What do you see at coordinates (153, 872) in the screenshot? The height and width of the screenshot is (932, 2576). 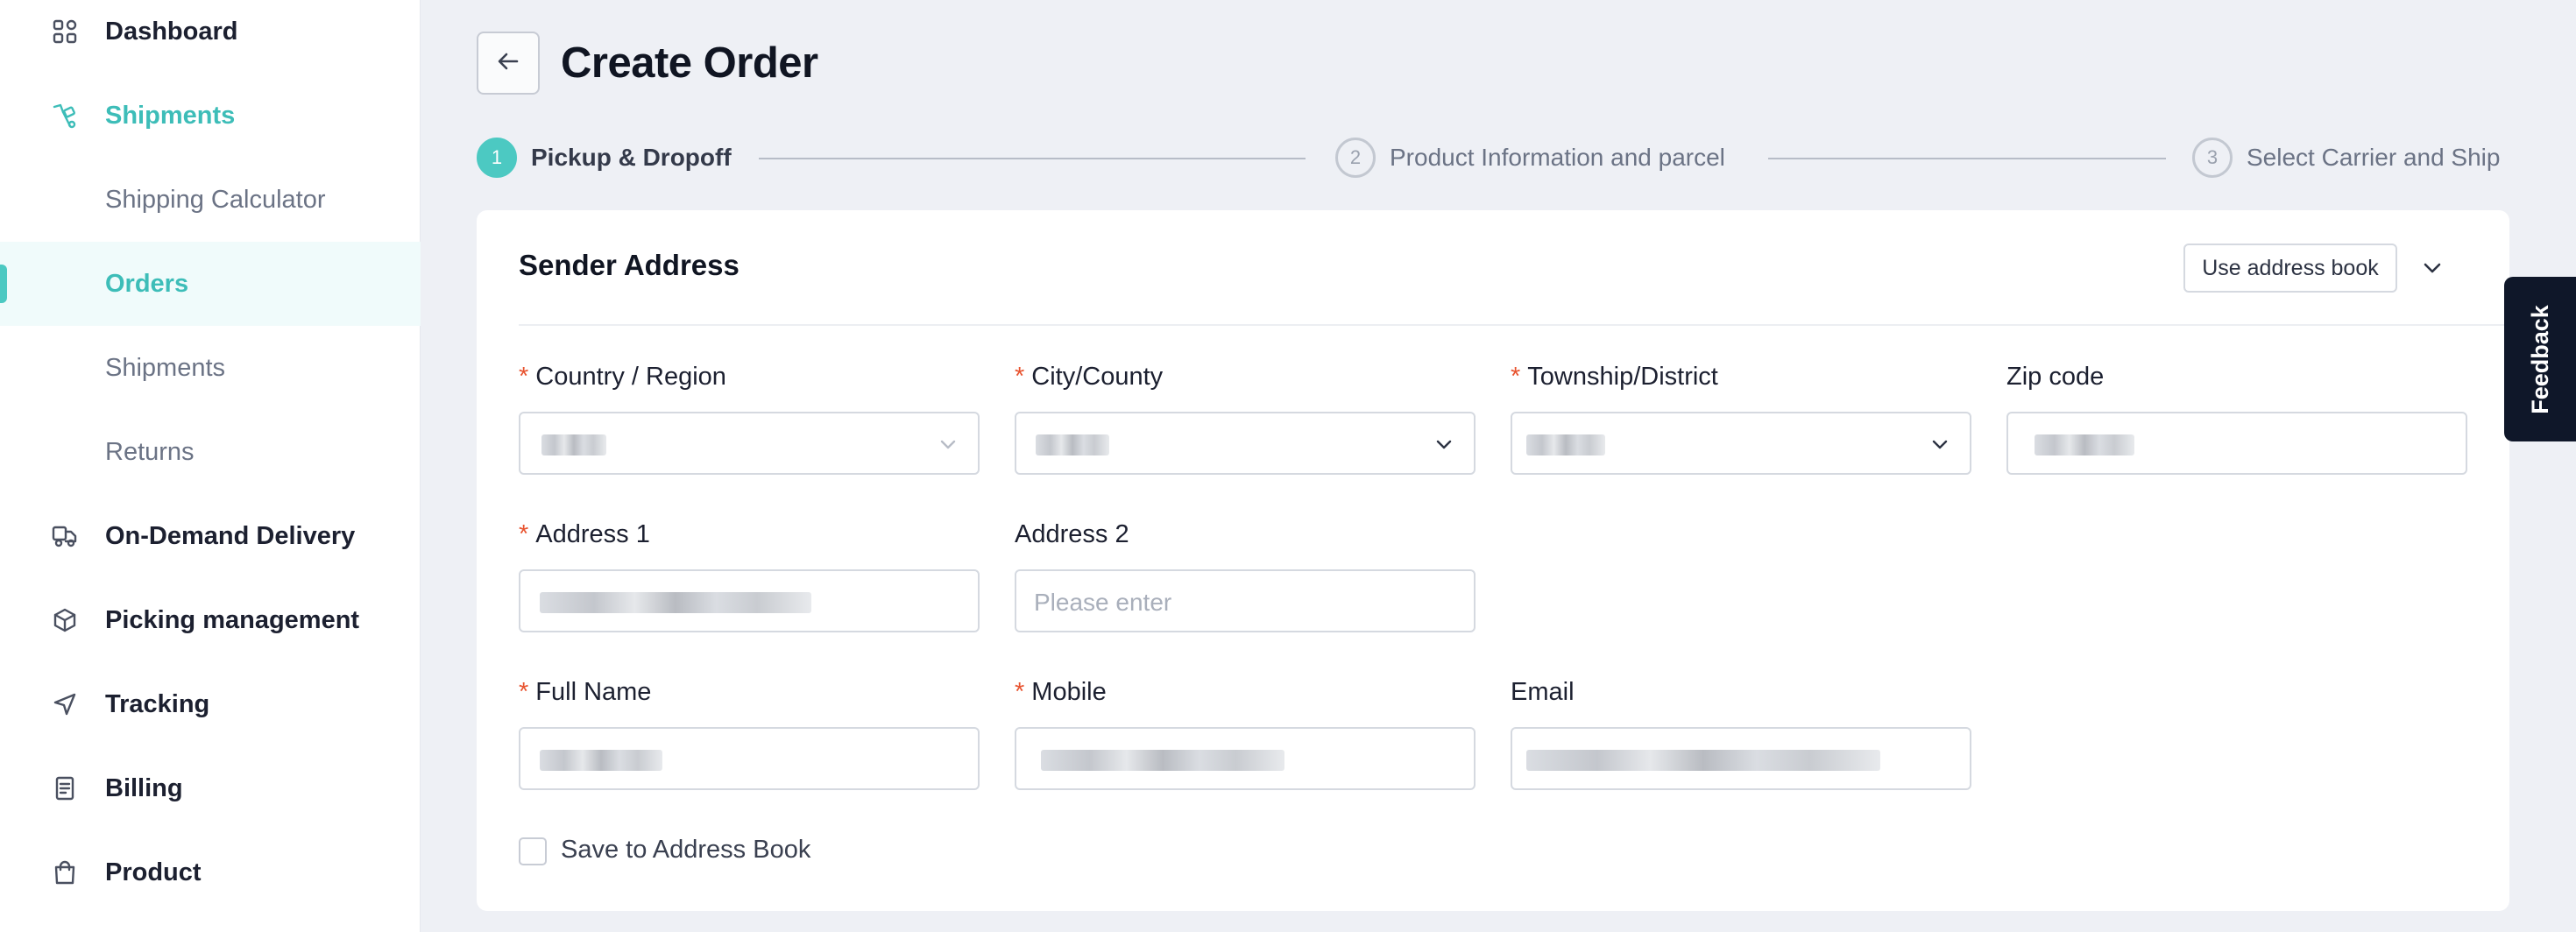 I see `sidebar-item-label: Product` at bounding box center [153, 872].